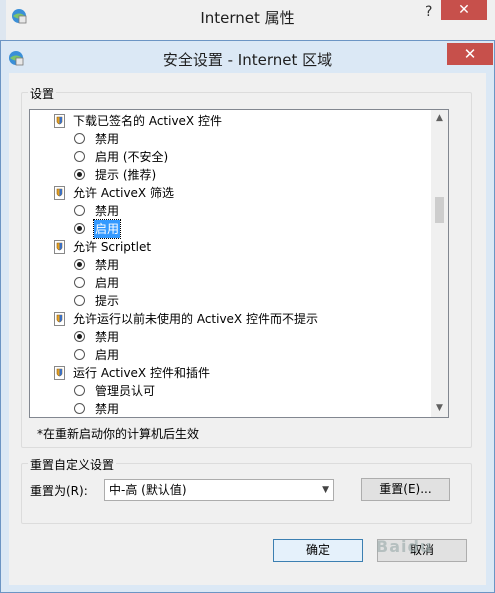 Image resolution: width=495 pixels, height=593 pixels. I want to click on dialog-titlebar: 安全设置 - Internet 区域 ✕, so click(247, 57).